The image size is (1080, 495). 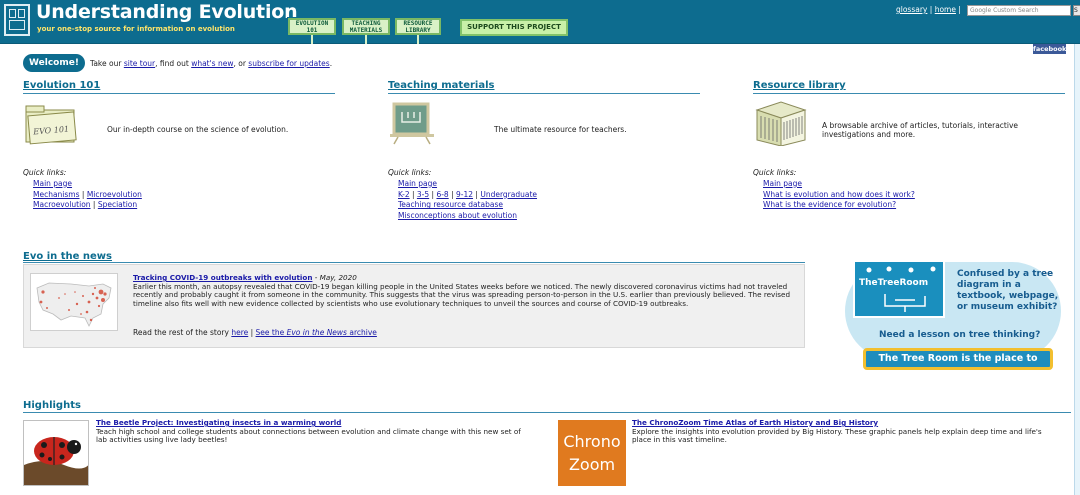 I want to click on grade-9-12-link: 9-12, so click(x=464, y=194).